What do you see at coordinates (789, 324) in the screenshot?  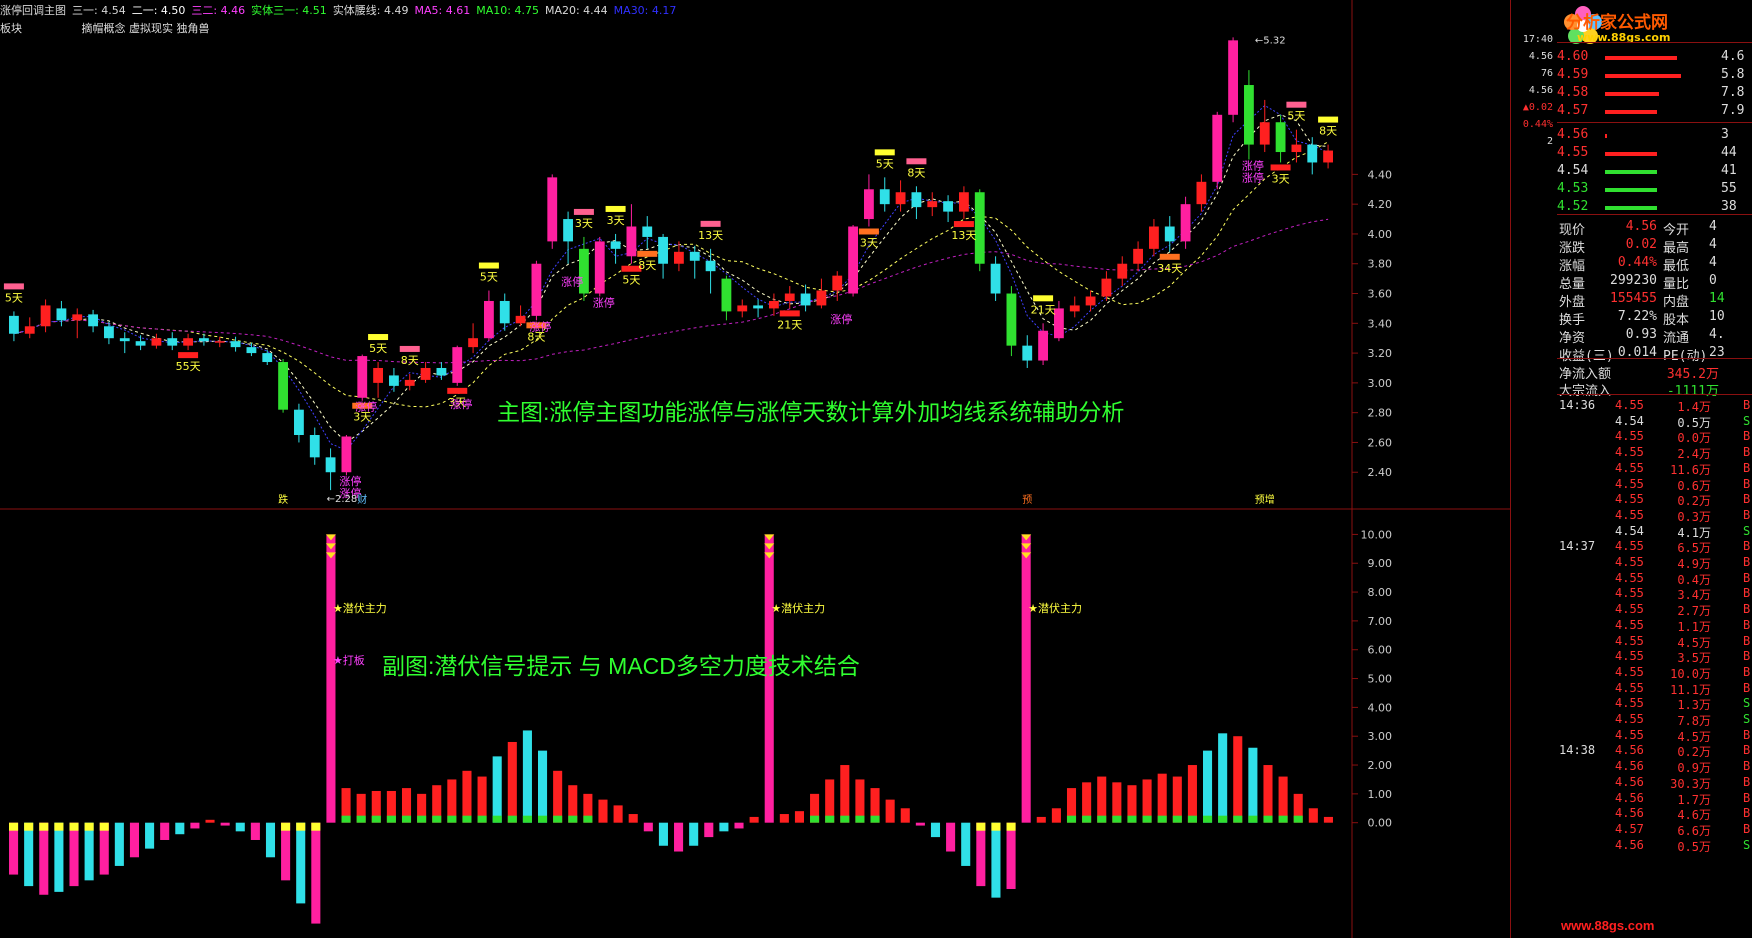 I see `day-count-label: 21天` at bounding box center [789, 324].